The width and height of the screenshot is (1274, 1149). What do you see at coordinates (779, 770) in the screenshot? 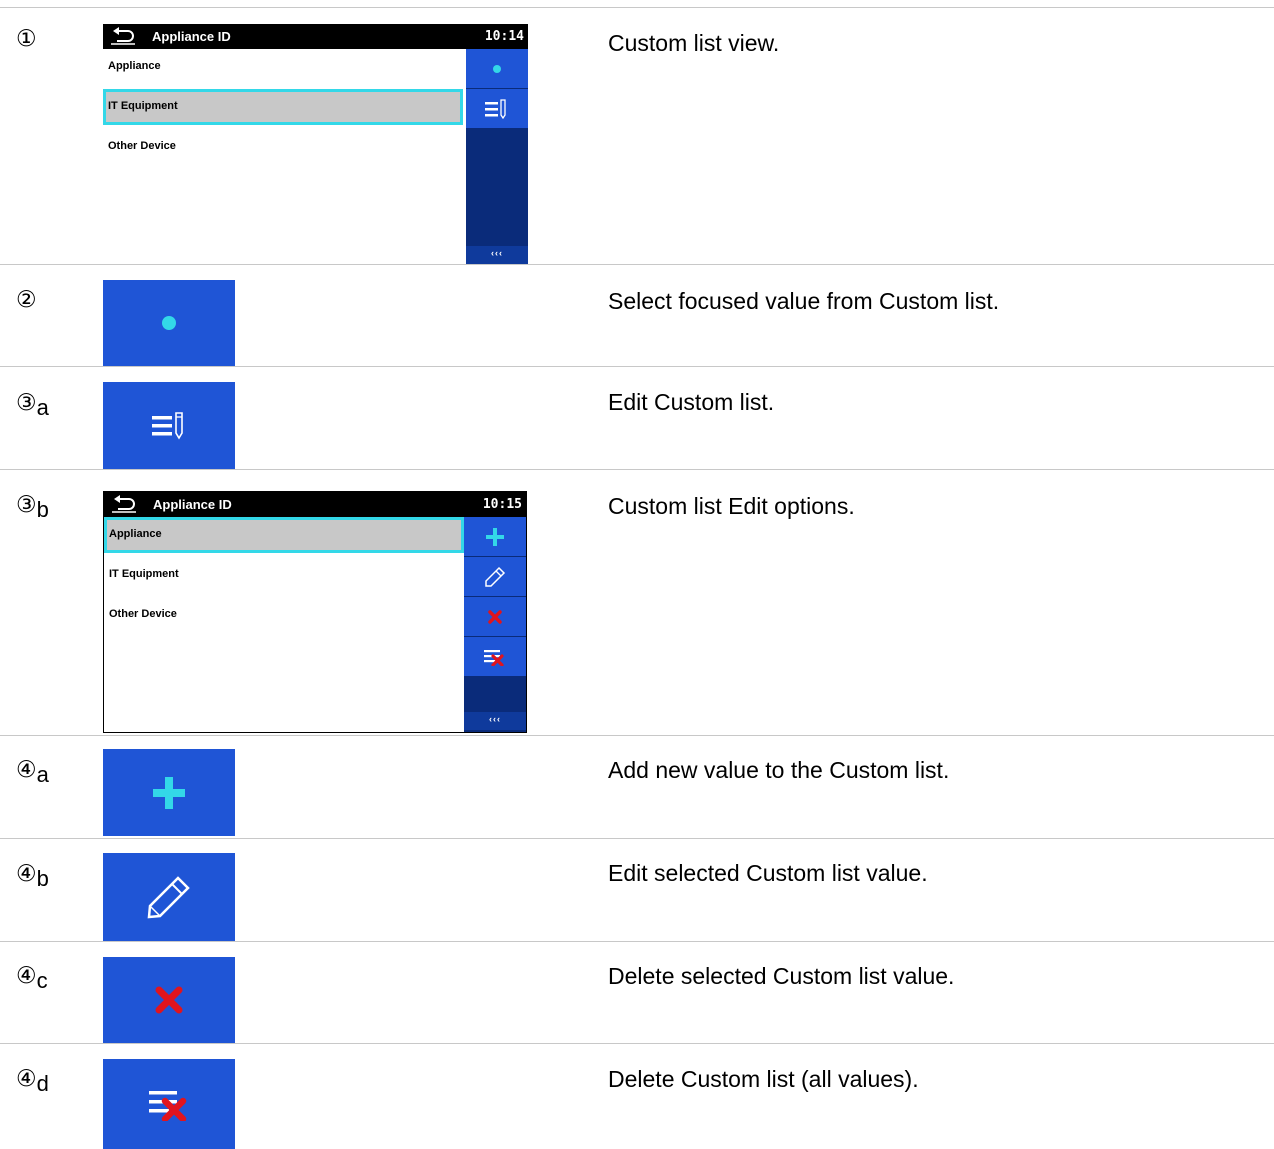
I see `step-description: Add new value to the Custom list.` at bounding box center [779, 770].